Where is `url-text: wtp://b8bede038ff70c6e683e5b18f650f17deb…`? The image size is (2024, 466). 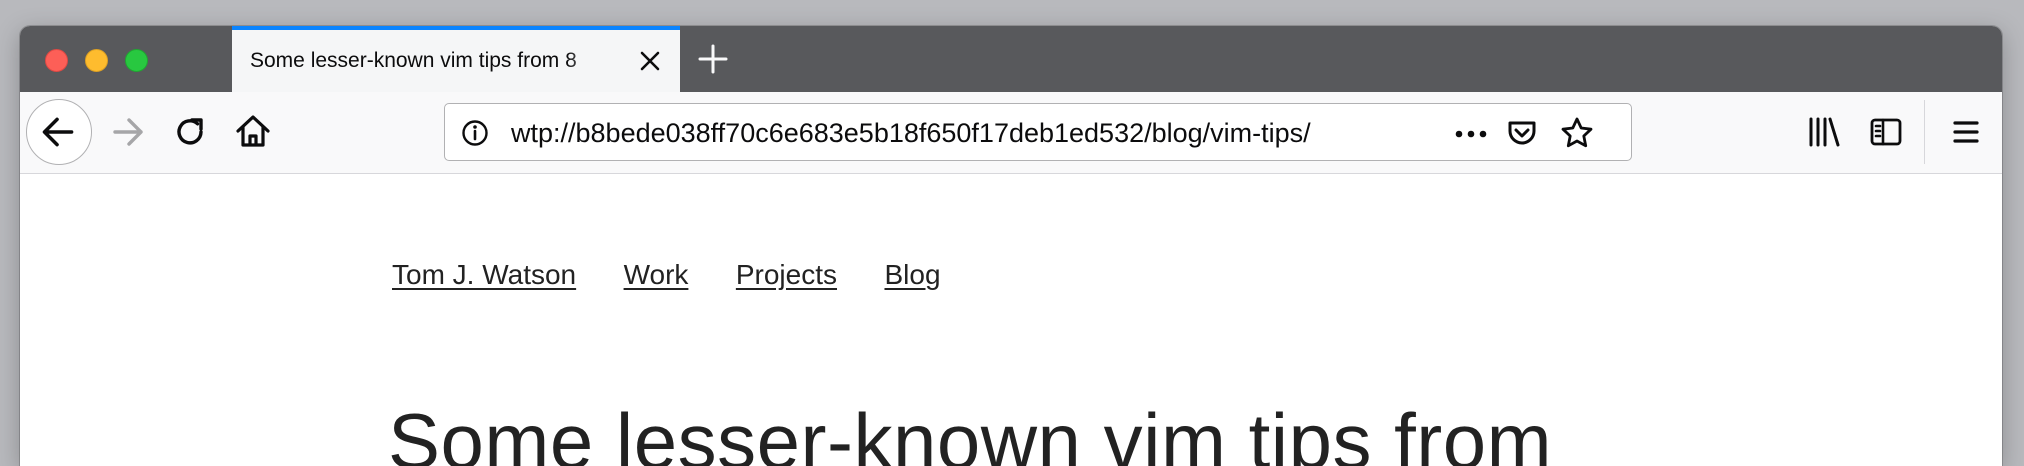
url-text: wtp://b8bede038ff70c6e683e5b18f650f17deb… is located at coordinates (911, 133).